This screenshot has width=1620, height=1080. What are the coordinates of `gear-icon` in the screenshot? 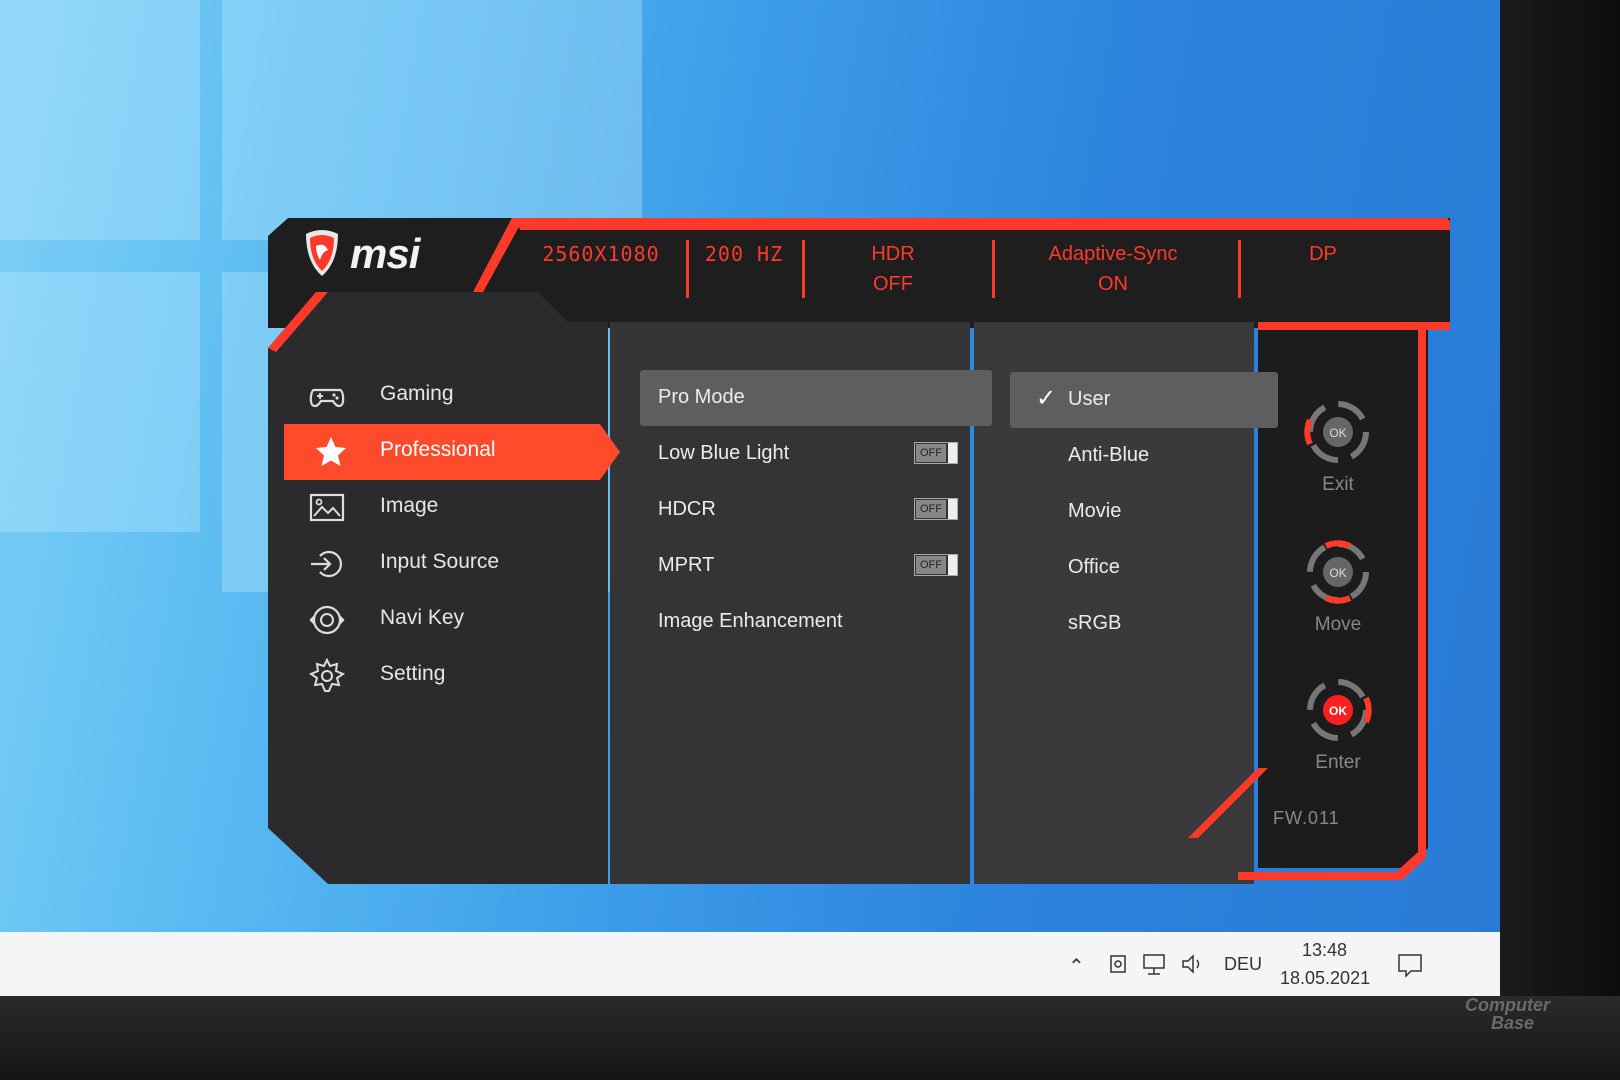 It's located at (327, 675).